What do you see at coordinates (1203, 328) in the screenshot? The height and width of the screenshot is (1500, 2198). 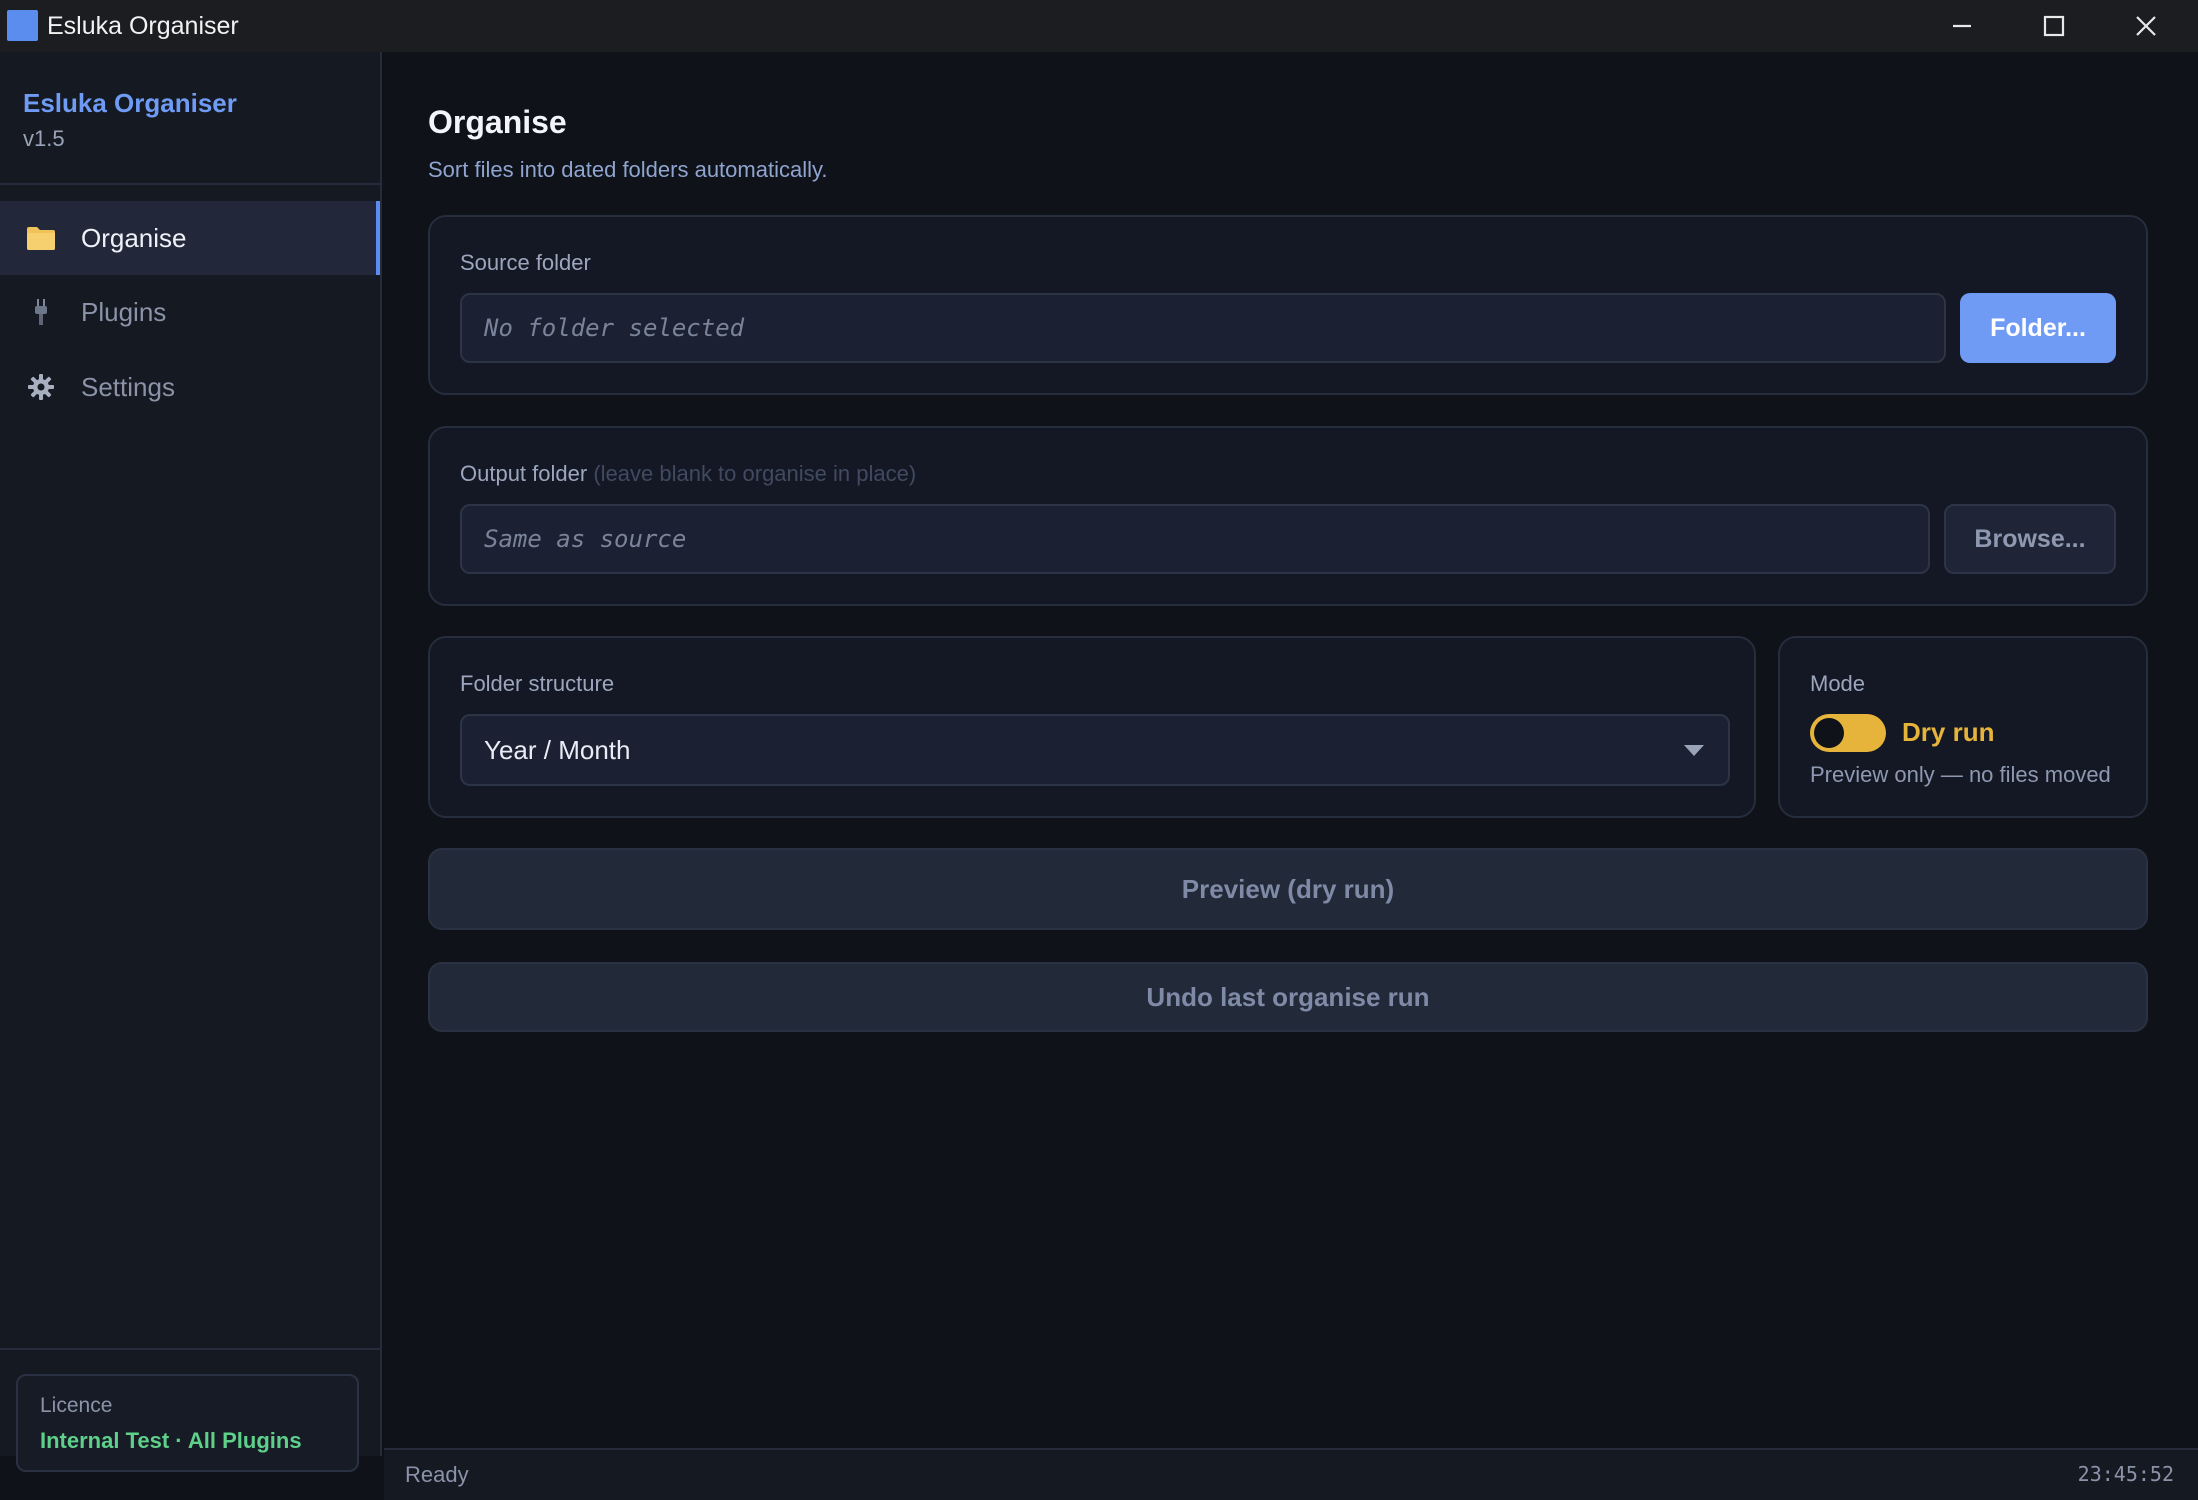 I see `source-folder-input: No folder selected` at bounding box center [1203, 328].